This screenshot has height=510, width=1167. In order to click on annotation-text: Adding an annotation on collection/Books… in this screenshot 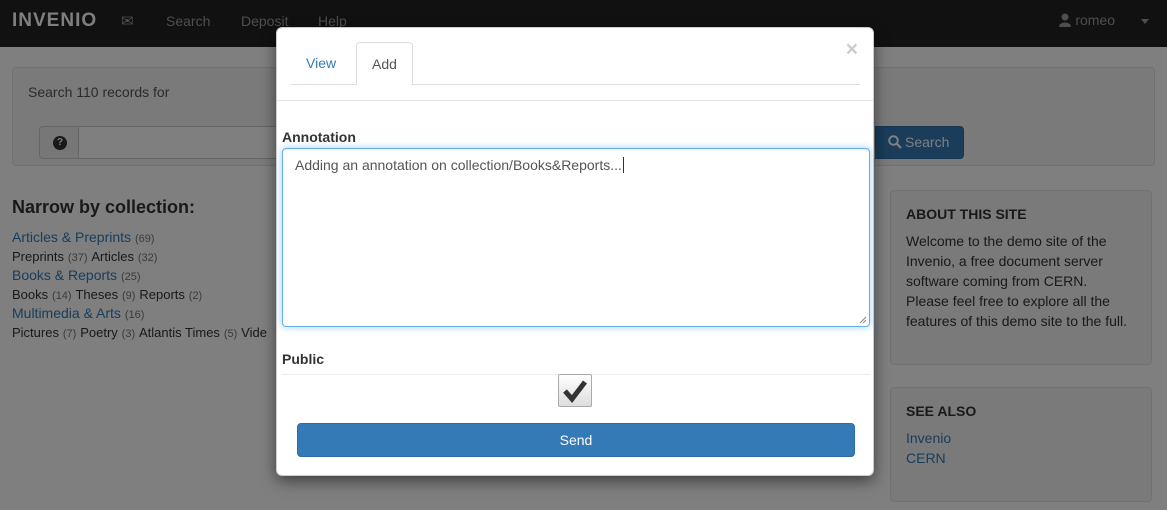, I will do `click(458, 165)`.